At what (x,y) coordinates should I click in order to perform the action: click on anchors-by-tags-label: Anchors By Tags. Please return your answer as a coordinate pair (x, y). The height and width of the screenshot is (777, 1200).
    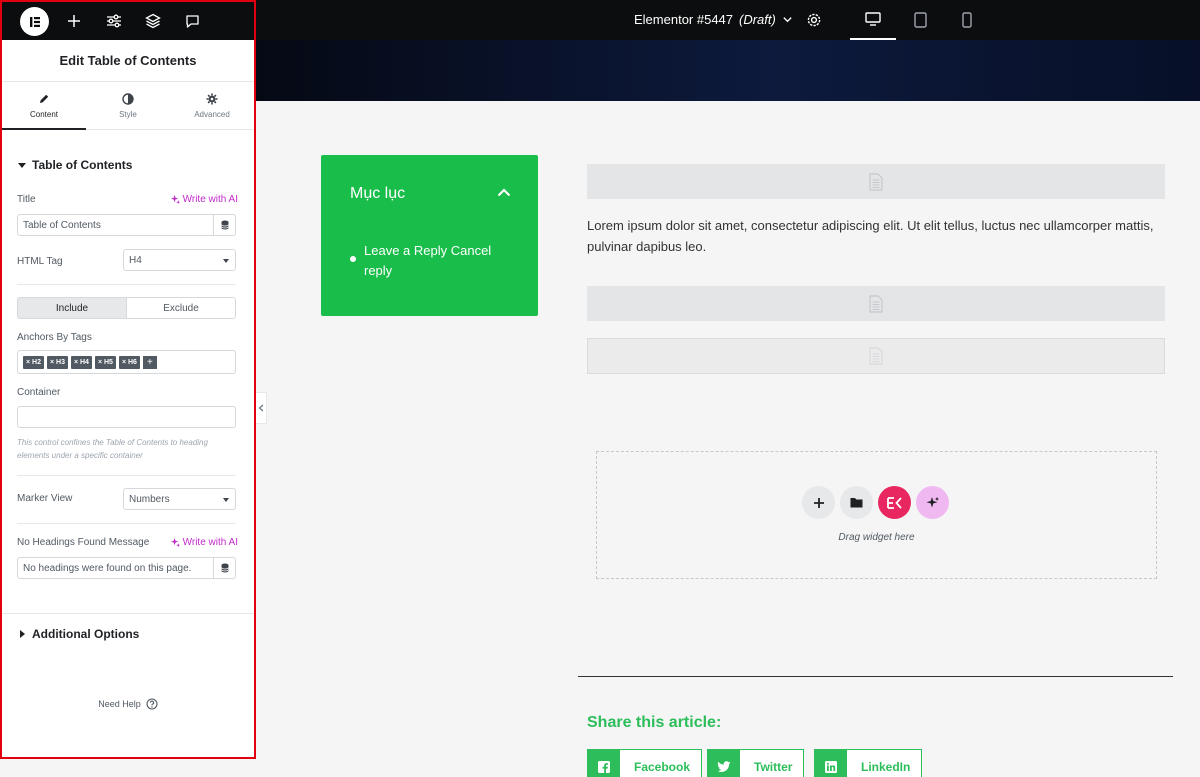
    Looking at the image, I should click on (54, 337).